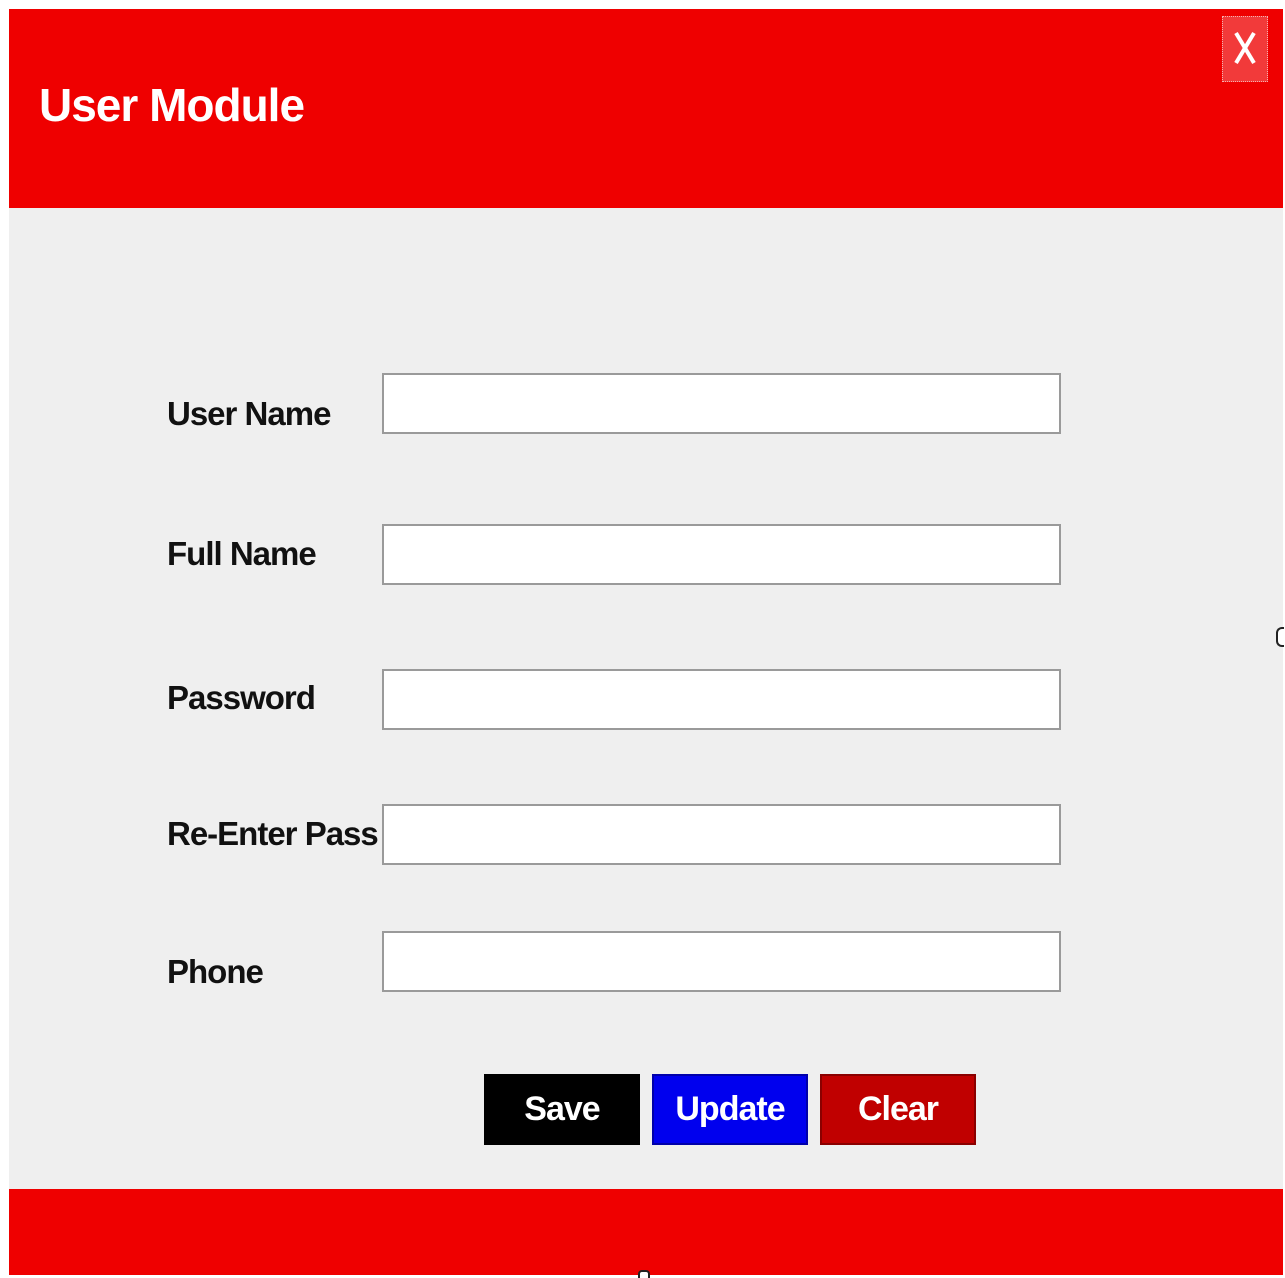 The width and height of the screenshot is (1285, 1278). I want to click on re-enter-password-input, so click(721, 834).